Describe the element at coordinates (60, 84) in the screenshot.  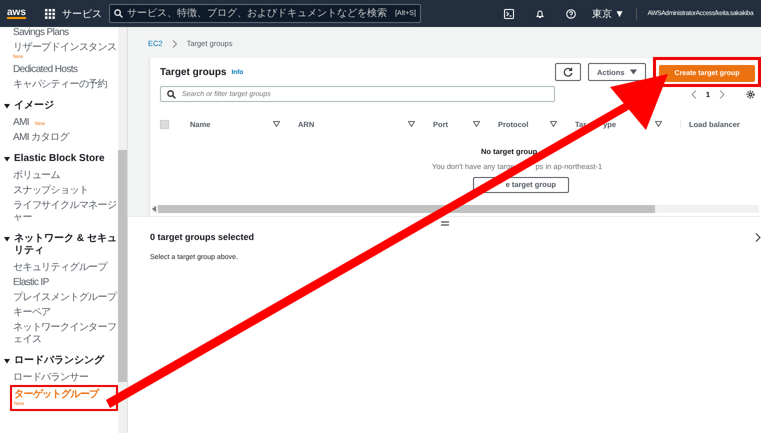
I see `sidebar-item: キャパシティーの予約` at that location.